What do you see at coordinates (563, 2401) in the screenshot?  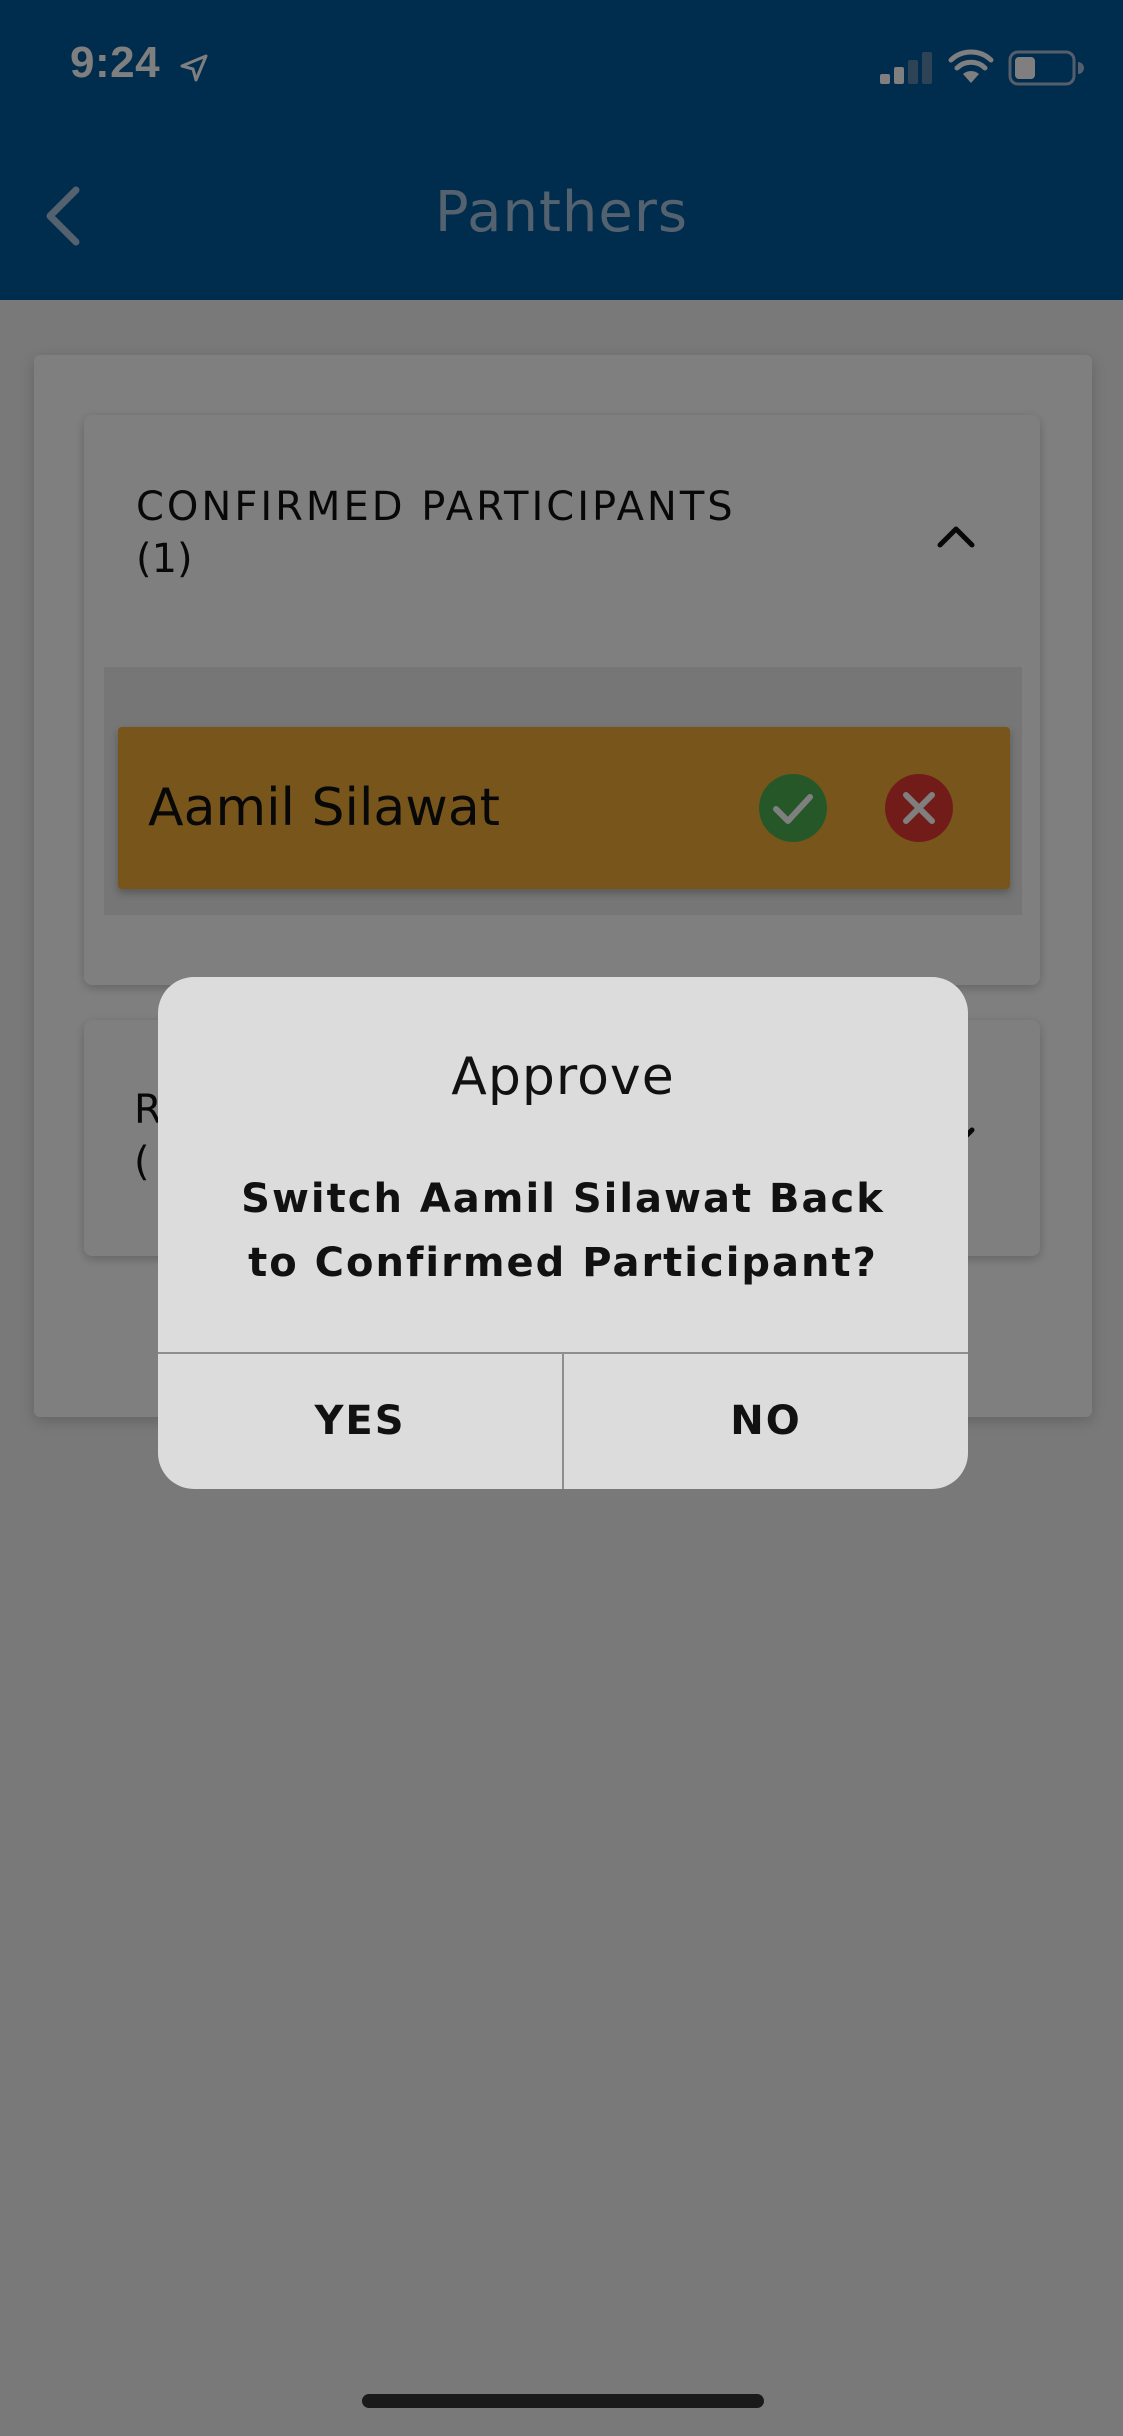 I see `home-indicator` at bounding box center [563, 2401].